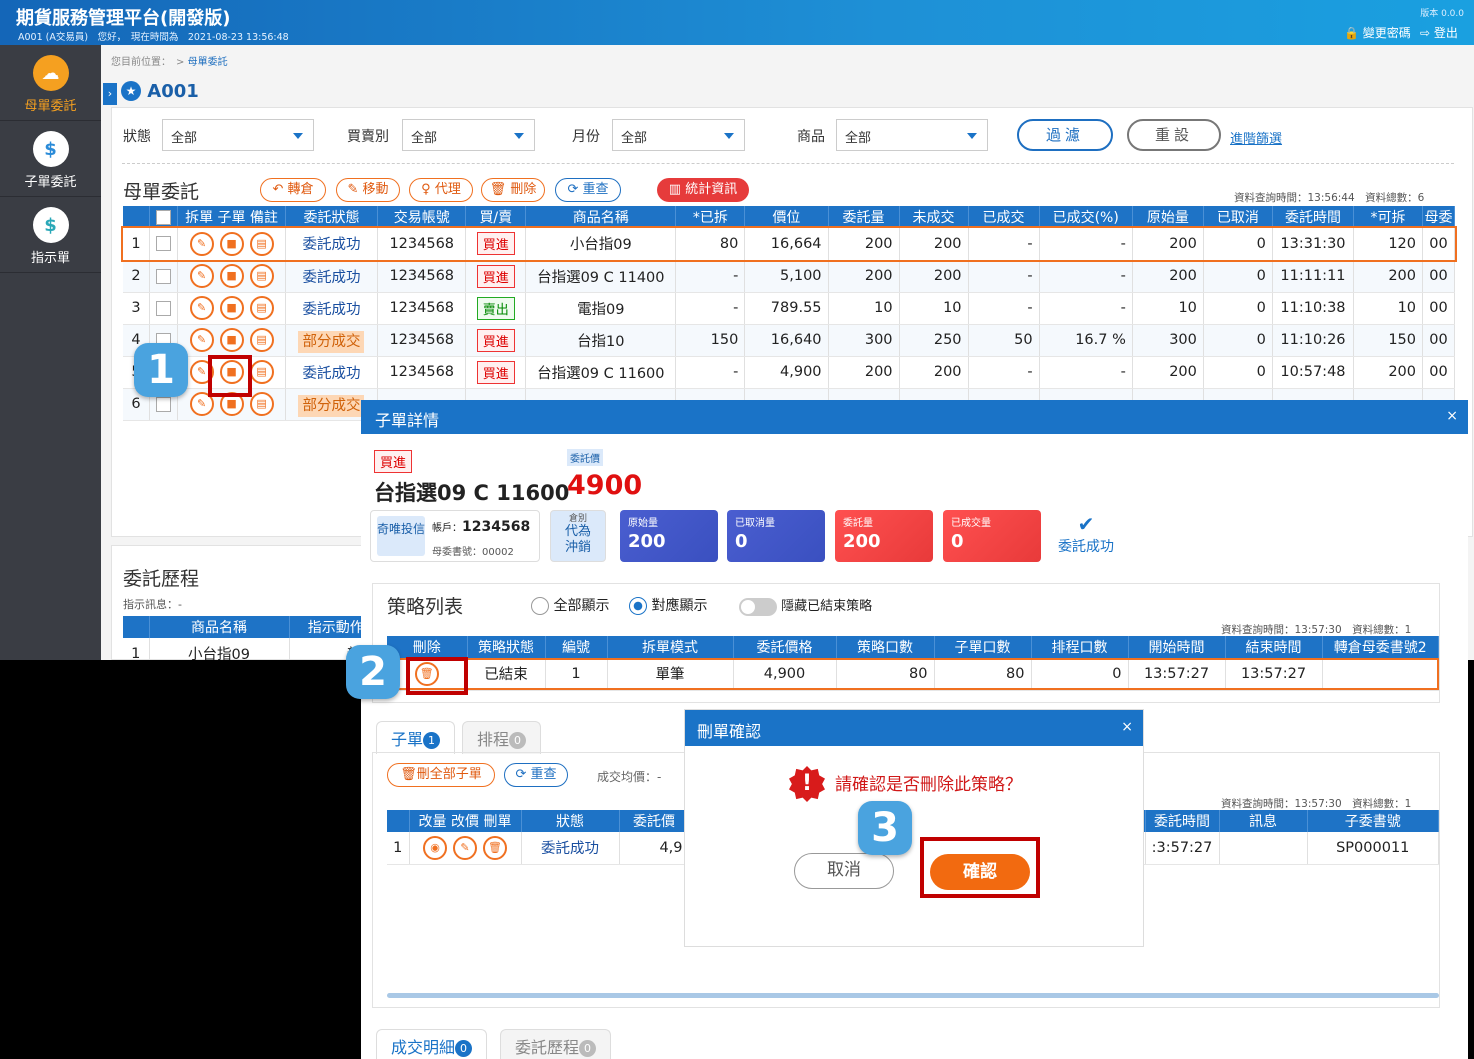 Image resolution: width=1474 pixels, height=1059 pixels. Describe the element at coordinates (1438, 217) in the screenshot. I see `col-parent-no: 母委` at that location.